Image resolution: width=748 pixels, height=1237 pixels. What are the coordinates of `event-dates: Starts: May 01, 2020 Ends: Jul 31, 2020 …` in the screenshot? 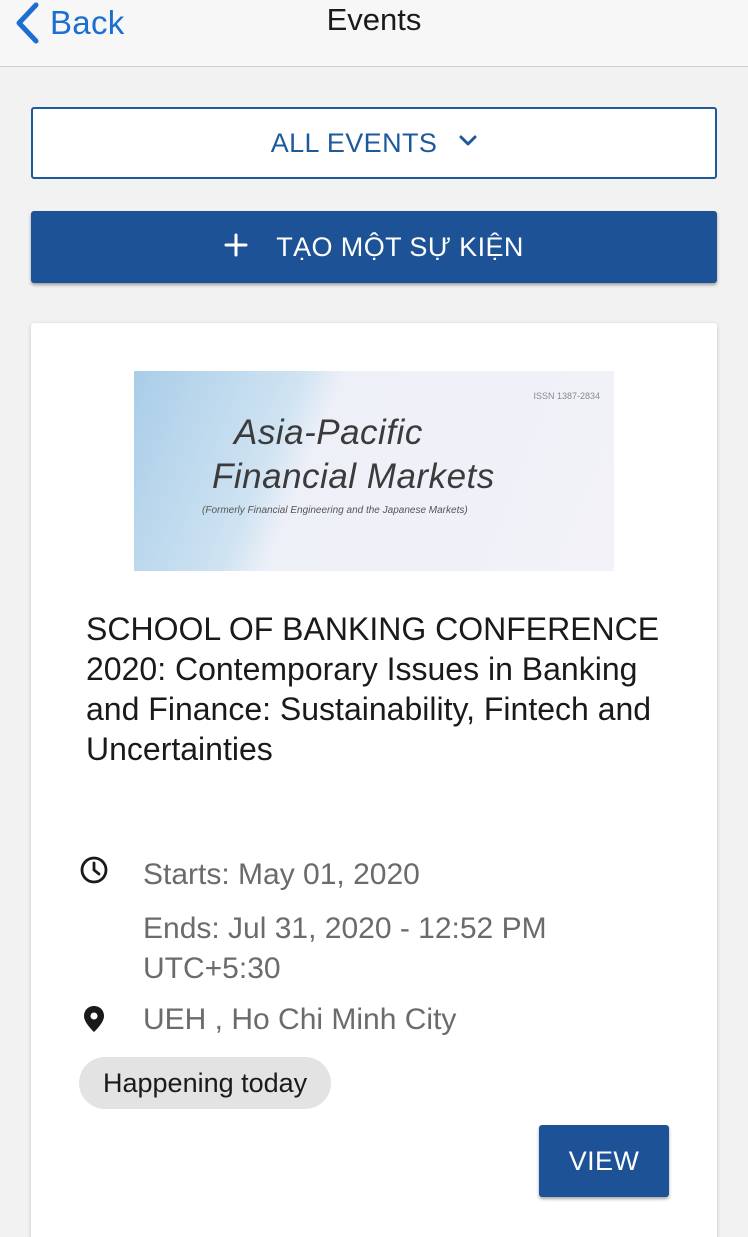 It's located at (313, 920).